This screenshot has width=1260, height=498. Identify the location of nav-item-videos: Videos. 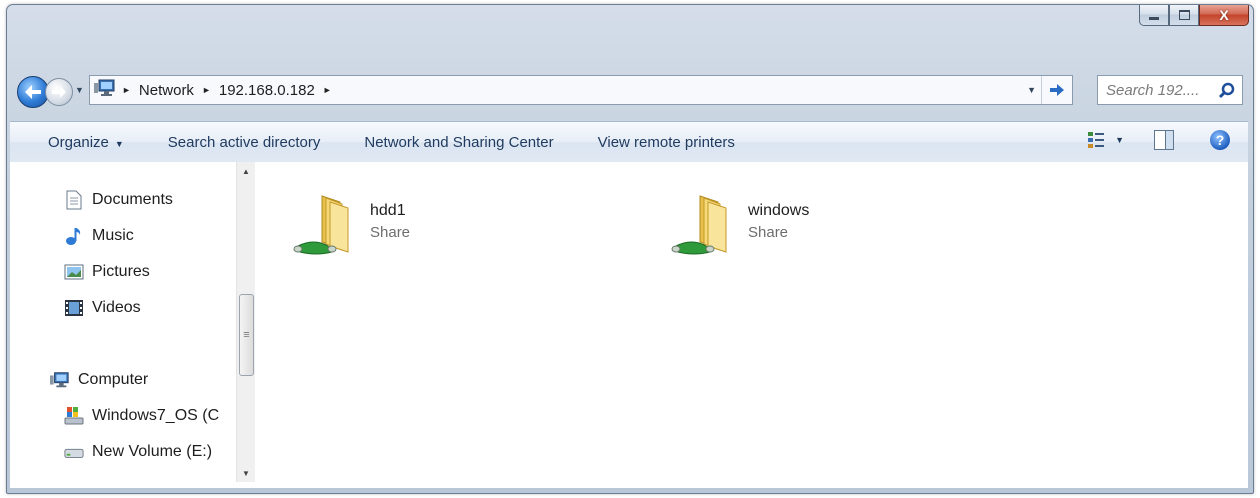
(102, 308).